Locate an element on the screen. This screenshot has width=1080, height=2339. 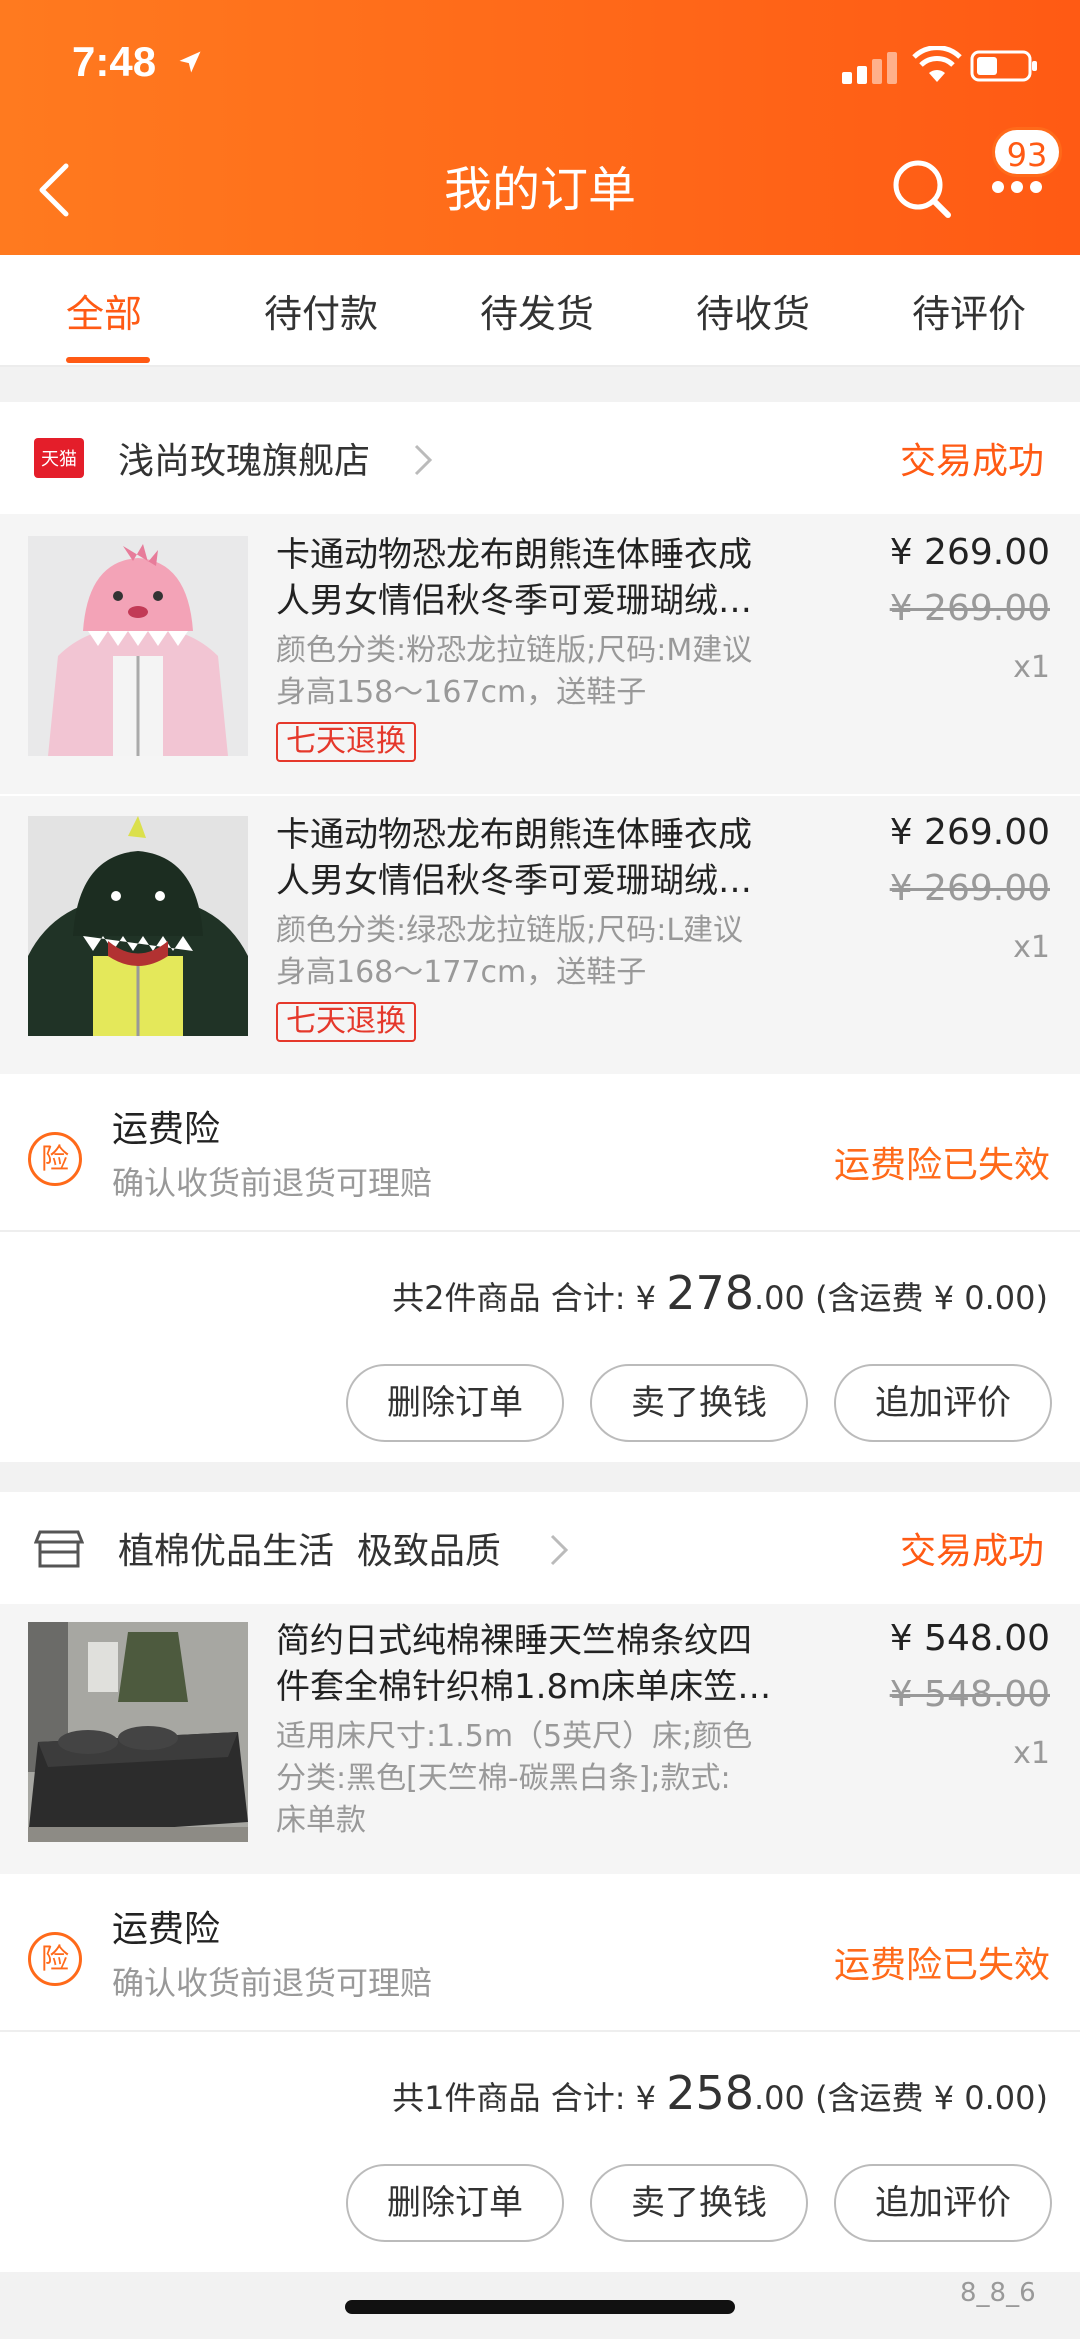
home-indicator is located at coordinates (540, 2307).